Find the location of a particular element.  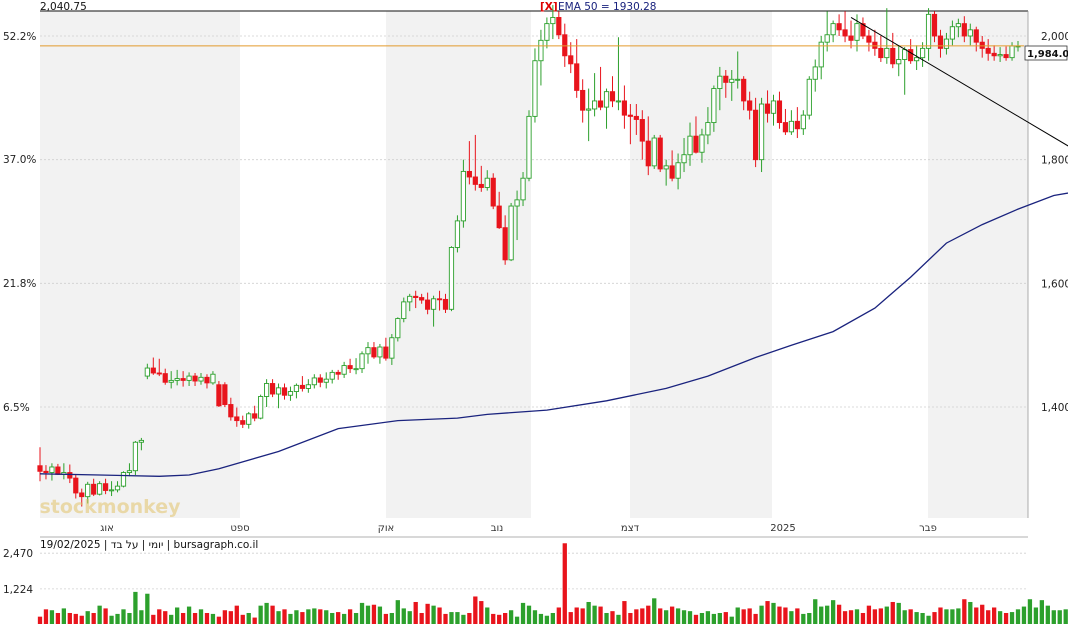

price-axis-label: 2,000 is located at coordinates (1054, 37).